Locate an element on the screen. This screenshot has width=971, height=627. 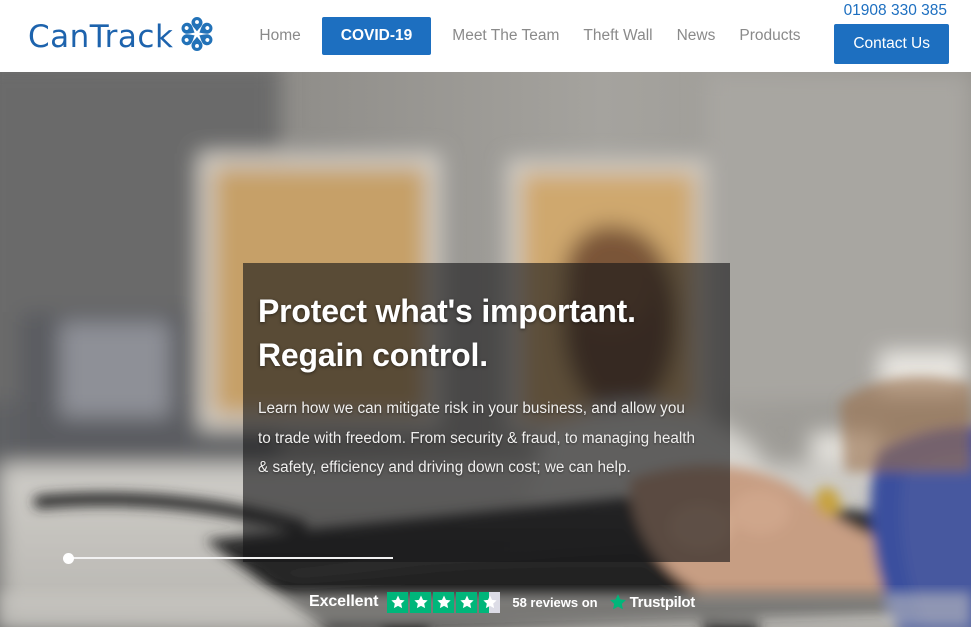
trustpilot-logo: Trustpilot is located at coordinates (652, 602).